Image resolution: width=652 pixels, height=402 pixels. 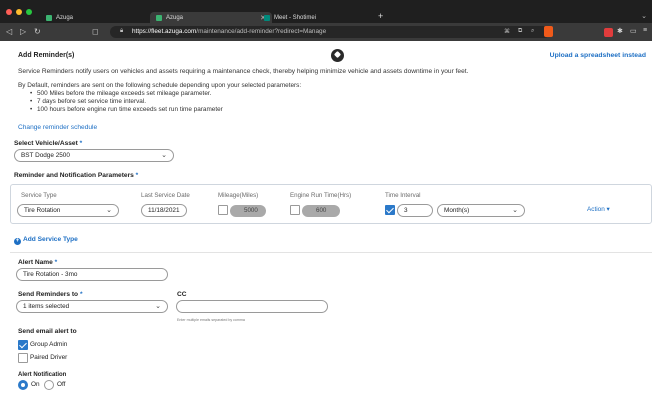 What do you see at coordinates (50, 294) in the screenshot?
I see `send-reminders-label: Send Reminders to *` at bounding box center [50, 294].